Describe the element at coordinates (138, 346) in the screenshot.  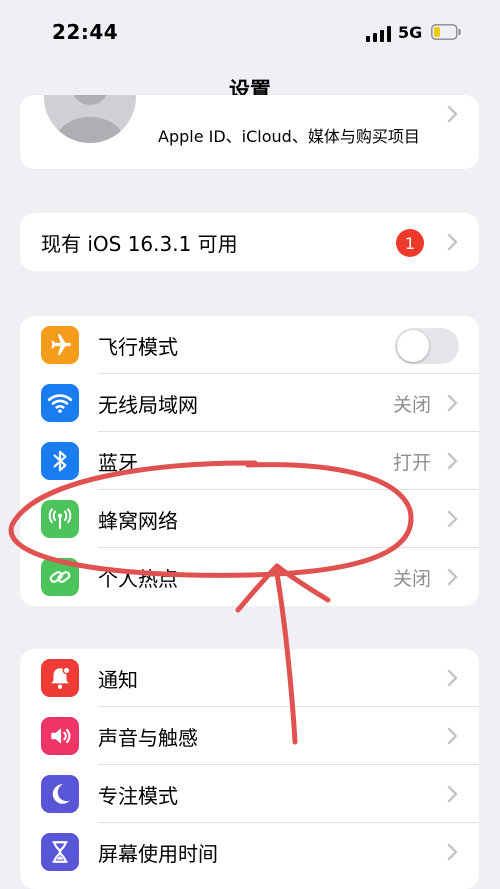
I see `airplane-mode-label: 飞行模式` at that location.